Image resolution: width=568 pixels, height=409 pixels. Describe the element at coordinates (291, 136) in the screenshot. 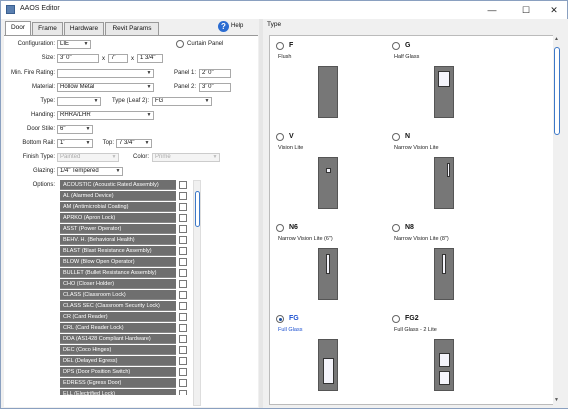

I see `door-type-code: V` at that location.